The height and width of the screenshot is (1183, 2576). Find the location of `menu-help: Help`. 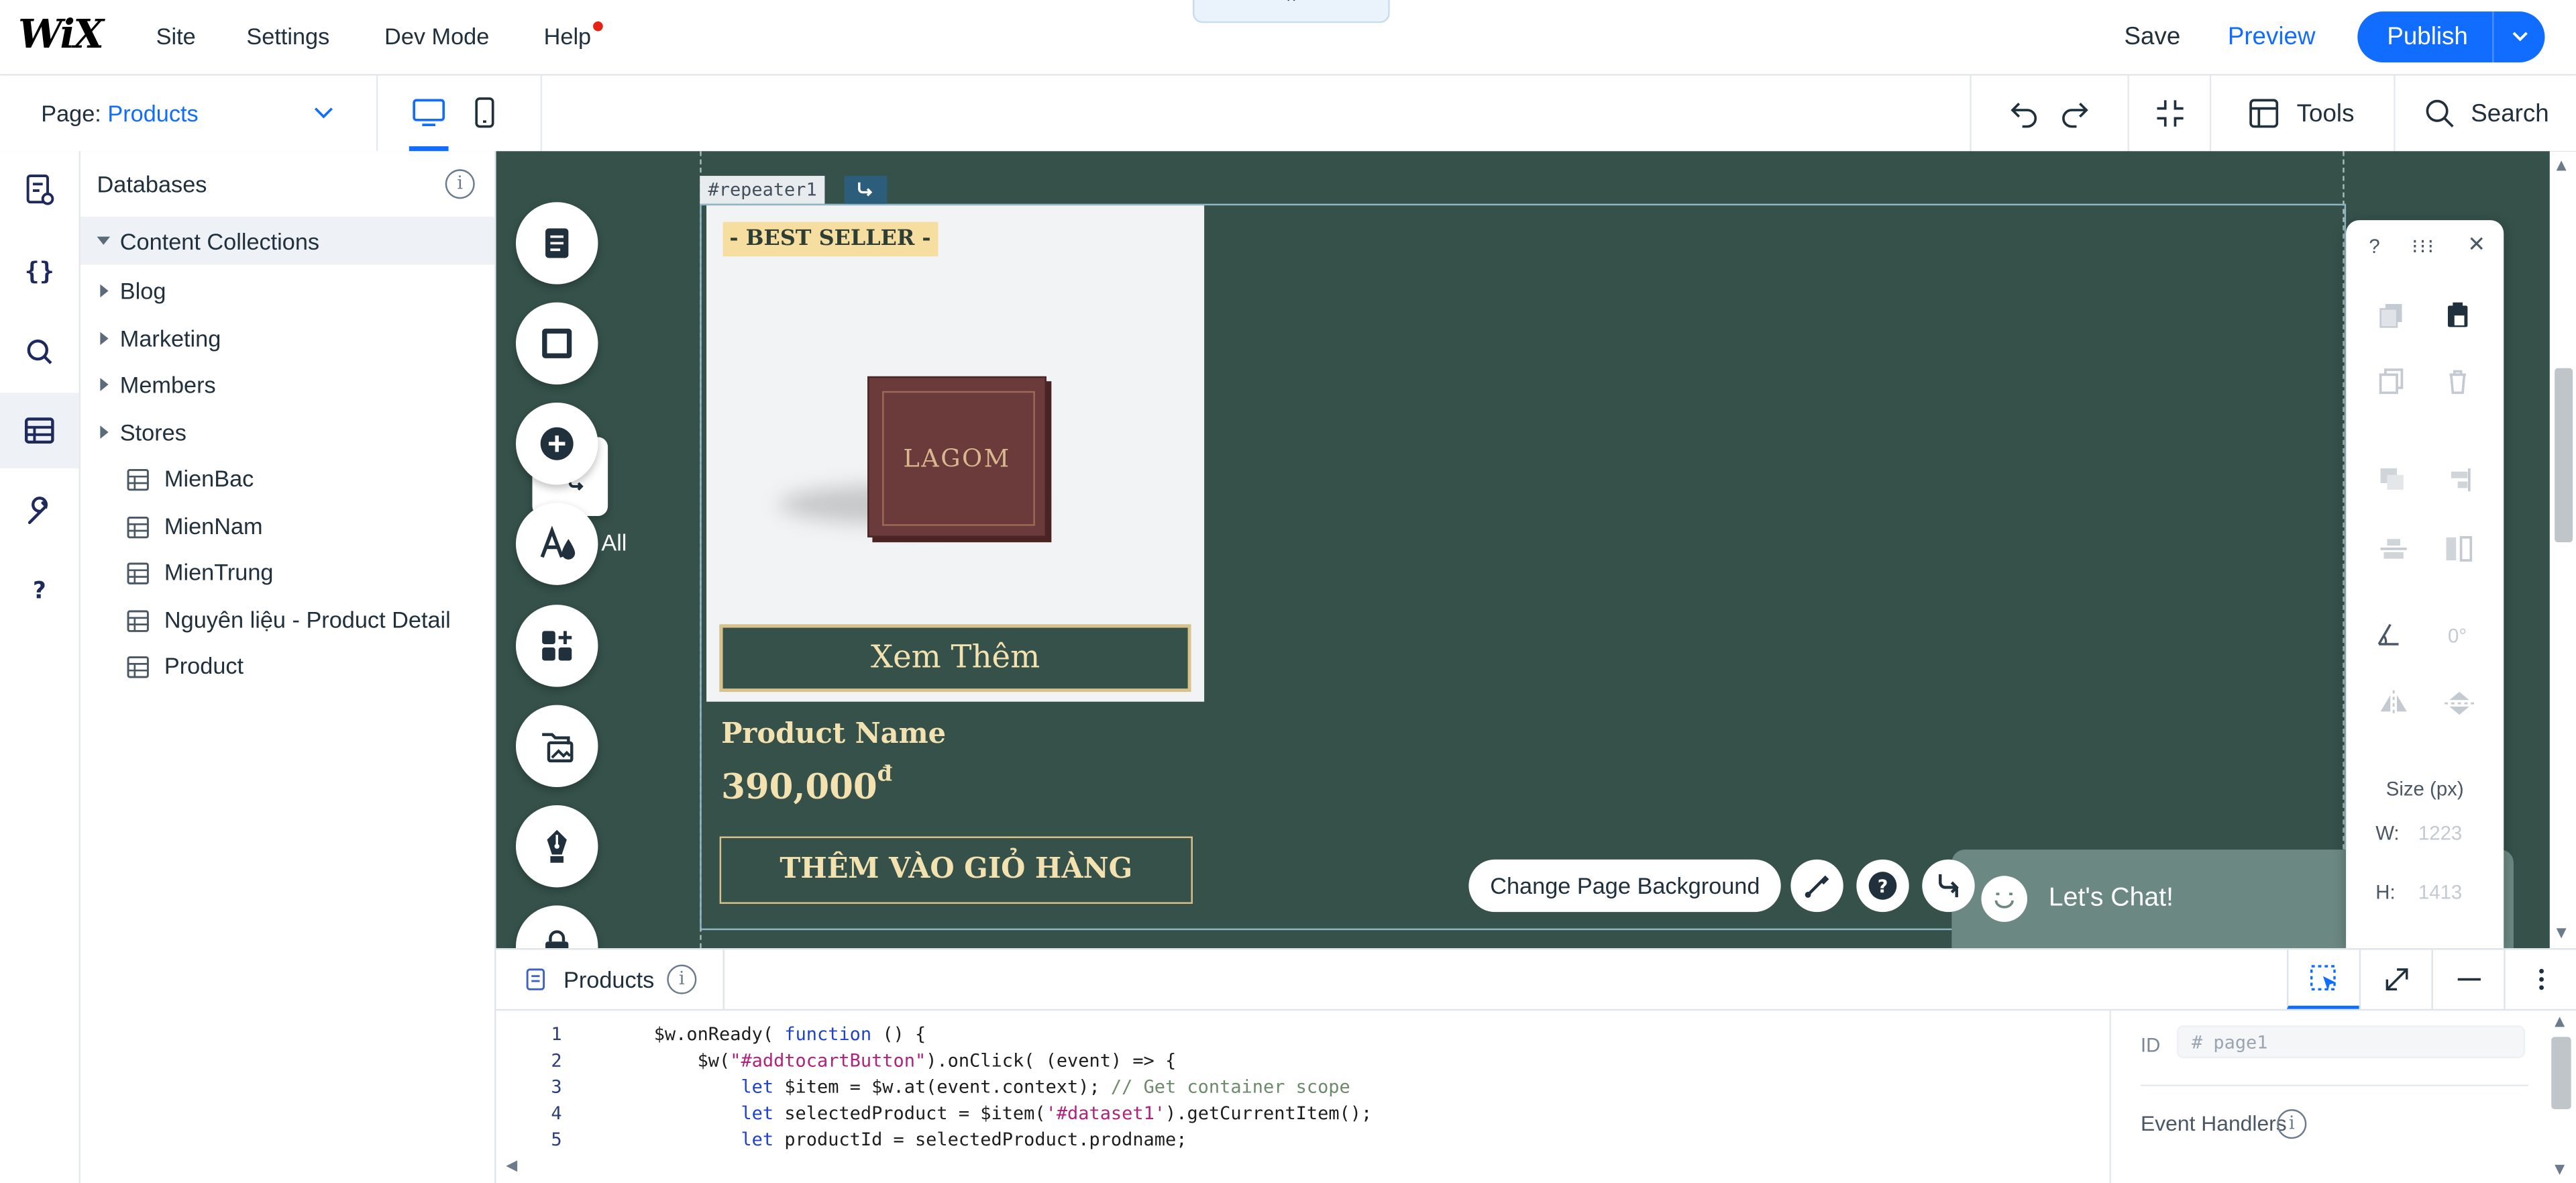

menu-help: Help is located at coordinates (568, 36).